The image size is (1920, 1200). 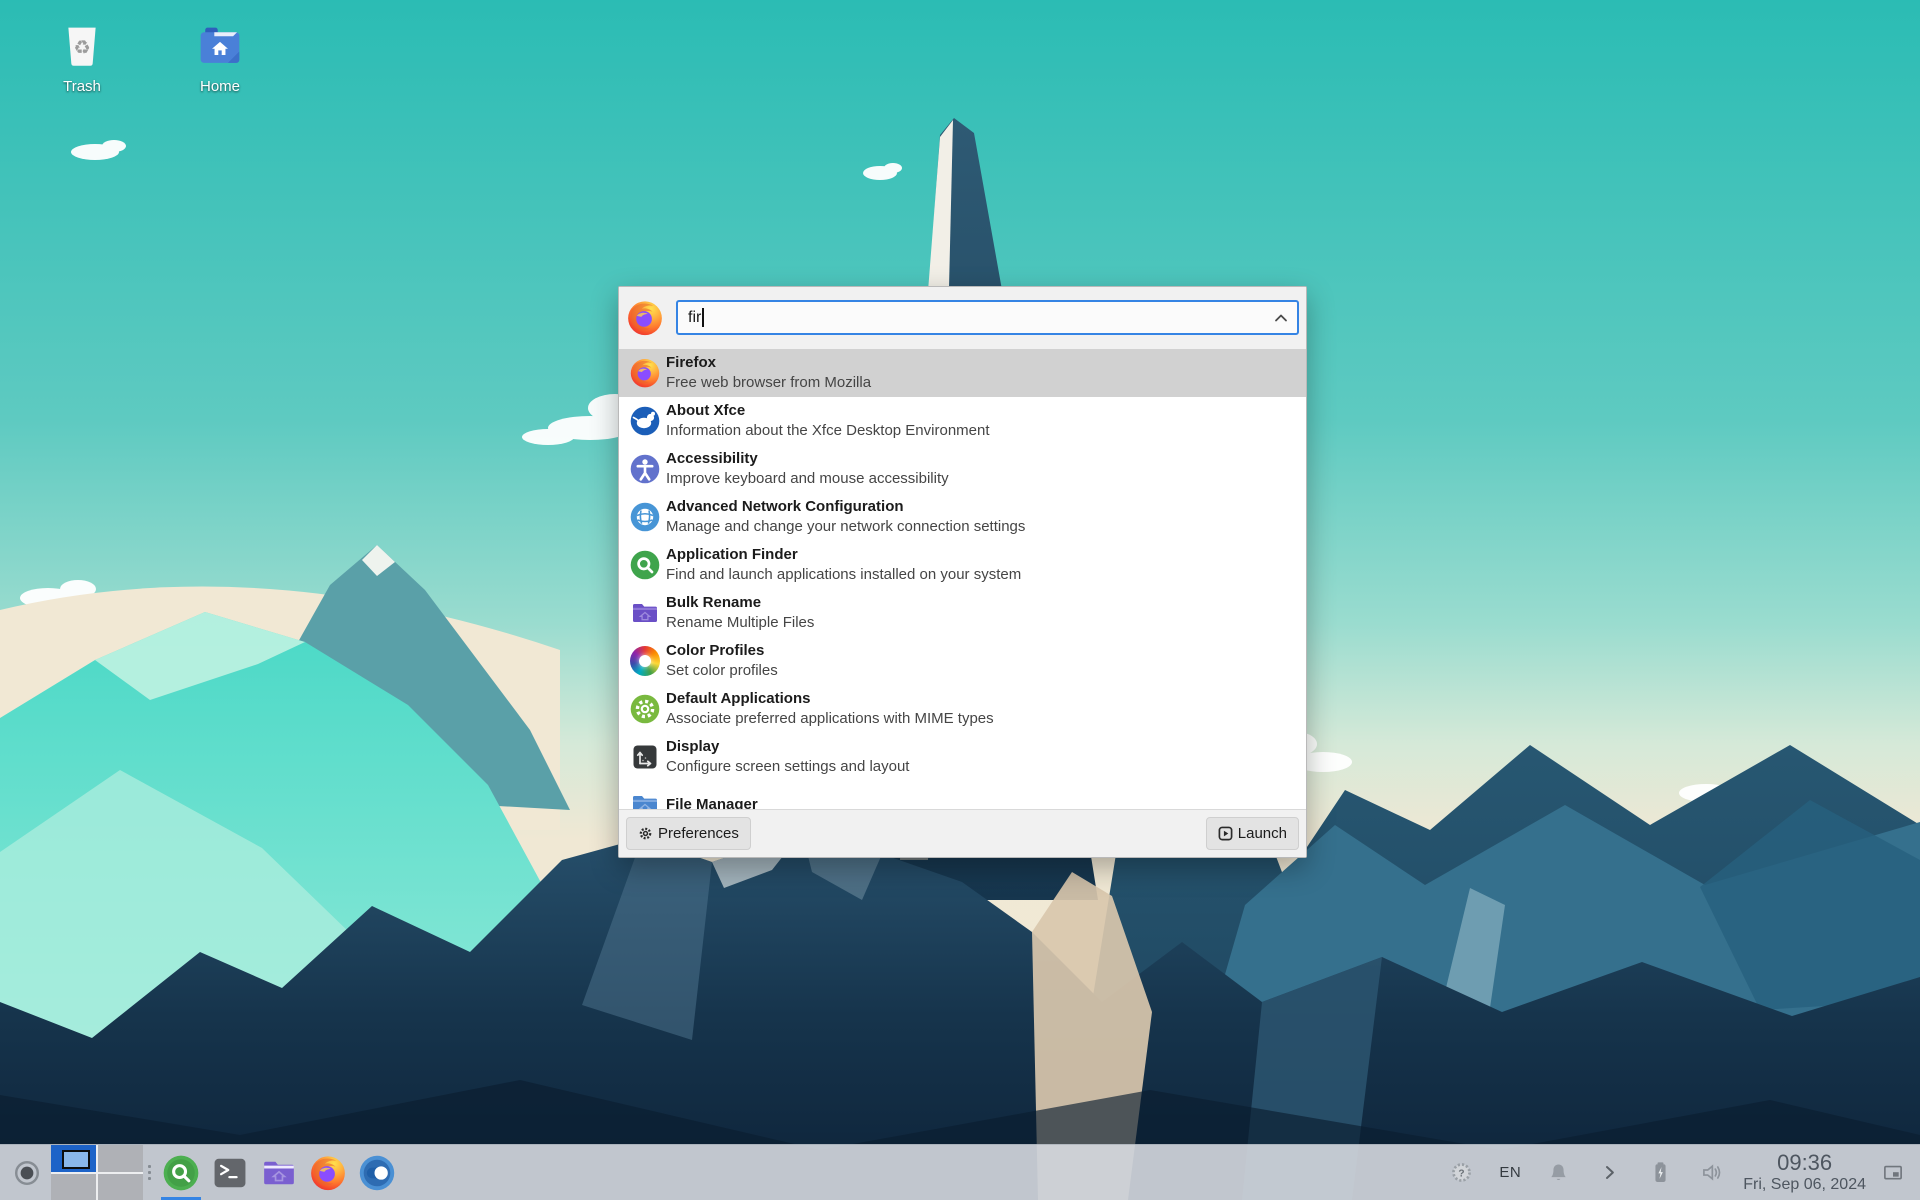 I want to click on keyboard-layout-indicator: EN, so click(x=1510, y=1172).